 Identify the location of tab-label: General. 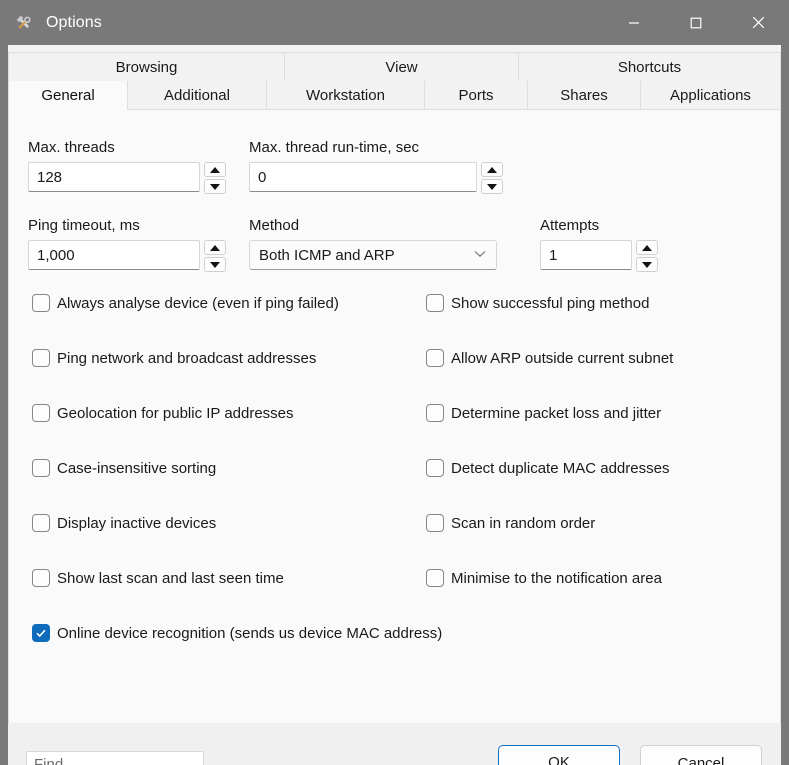
(68, 95).